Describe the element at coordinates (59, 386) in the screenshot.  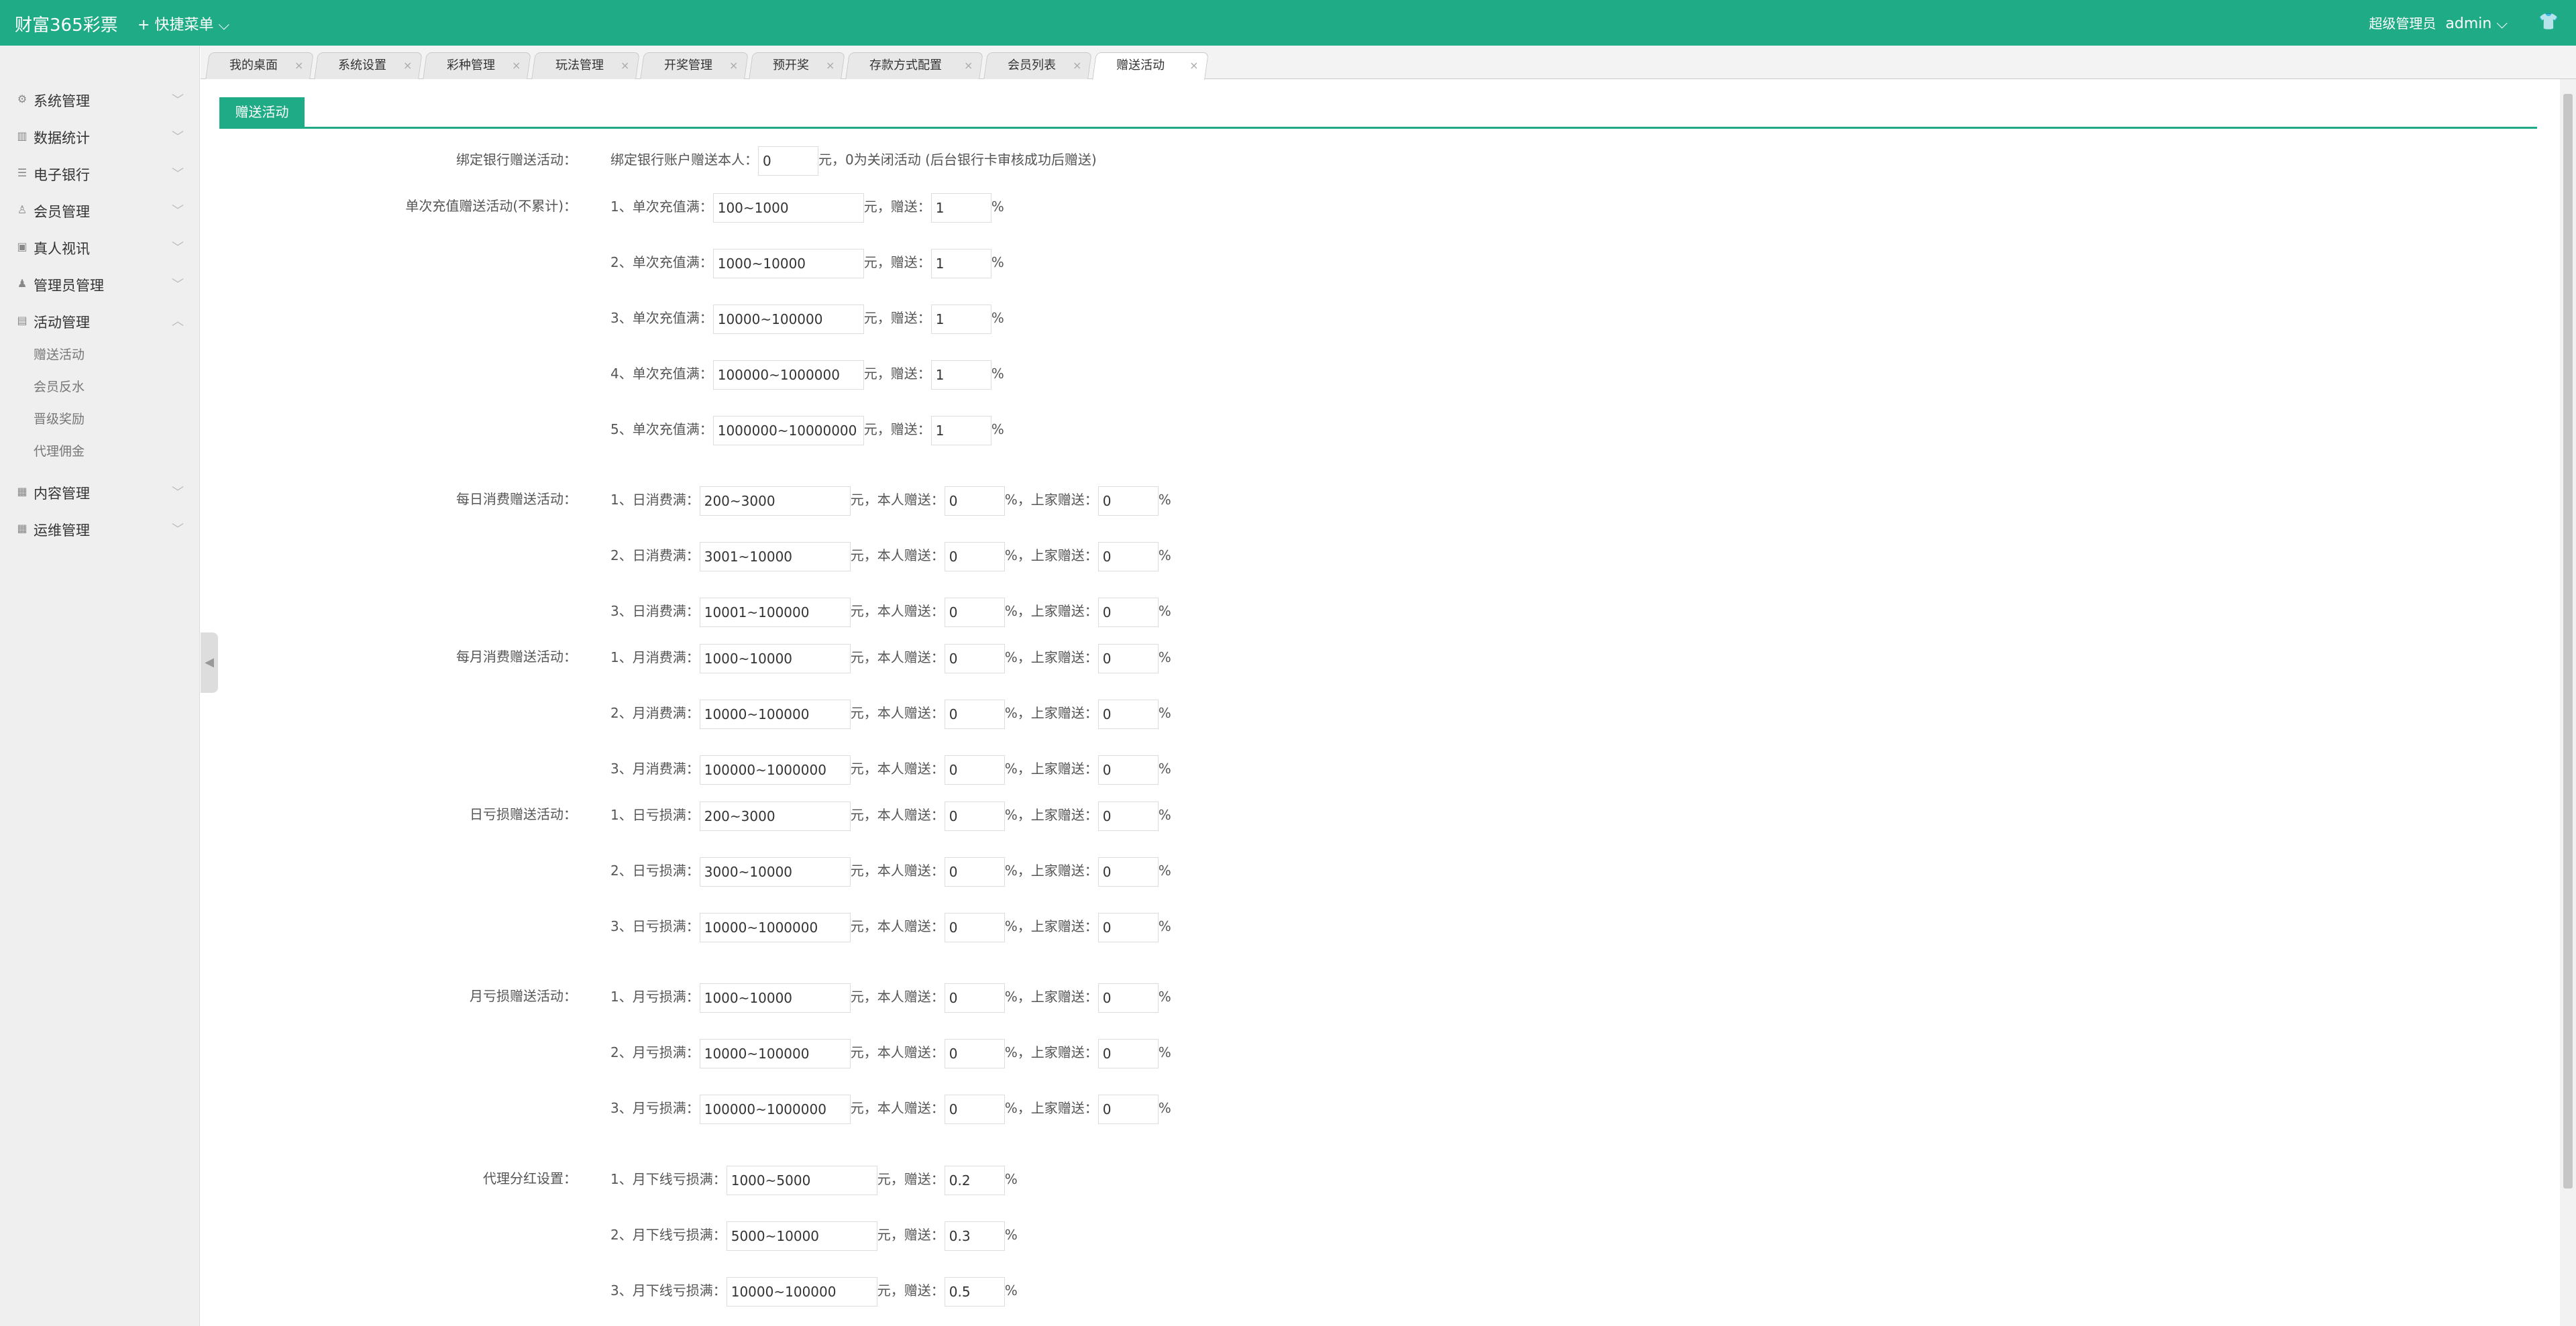
I see `sidebar-subitem-2: 会员反水` at that location.